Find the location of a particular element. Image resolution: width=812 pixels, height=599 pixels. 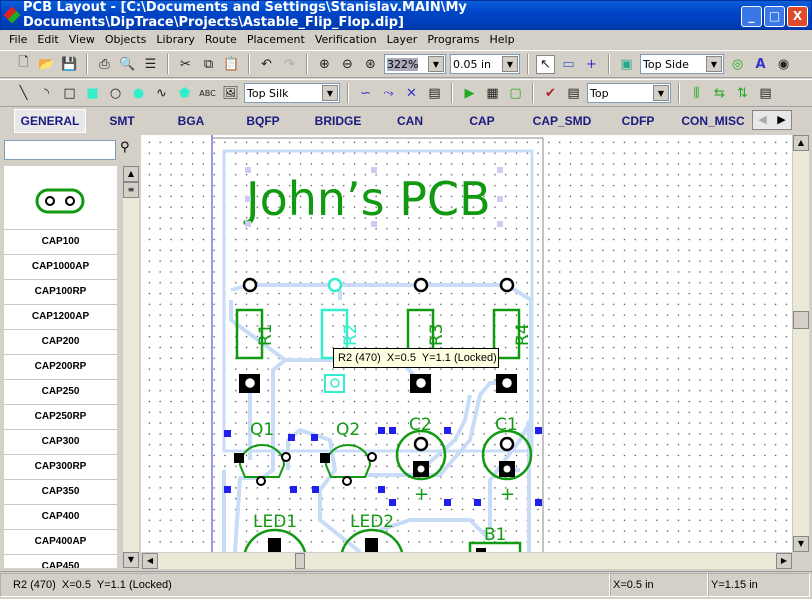

route-layer-select: Top ▼ is located at coordinates (629, 93).